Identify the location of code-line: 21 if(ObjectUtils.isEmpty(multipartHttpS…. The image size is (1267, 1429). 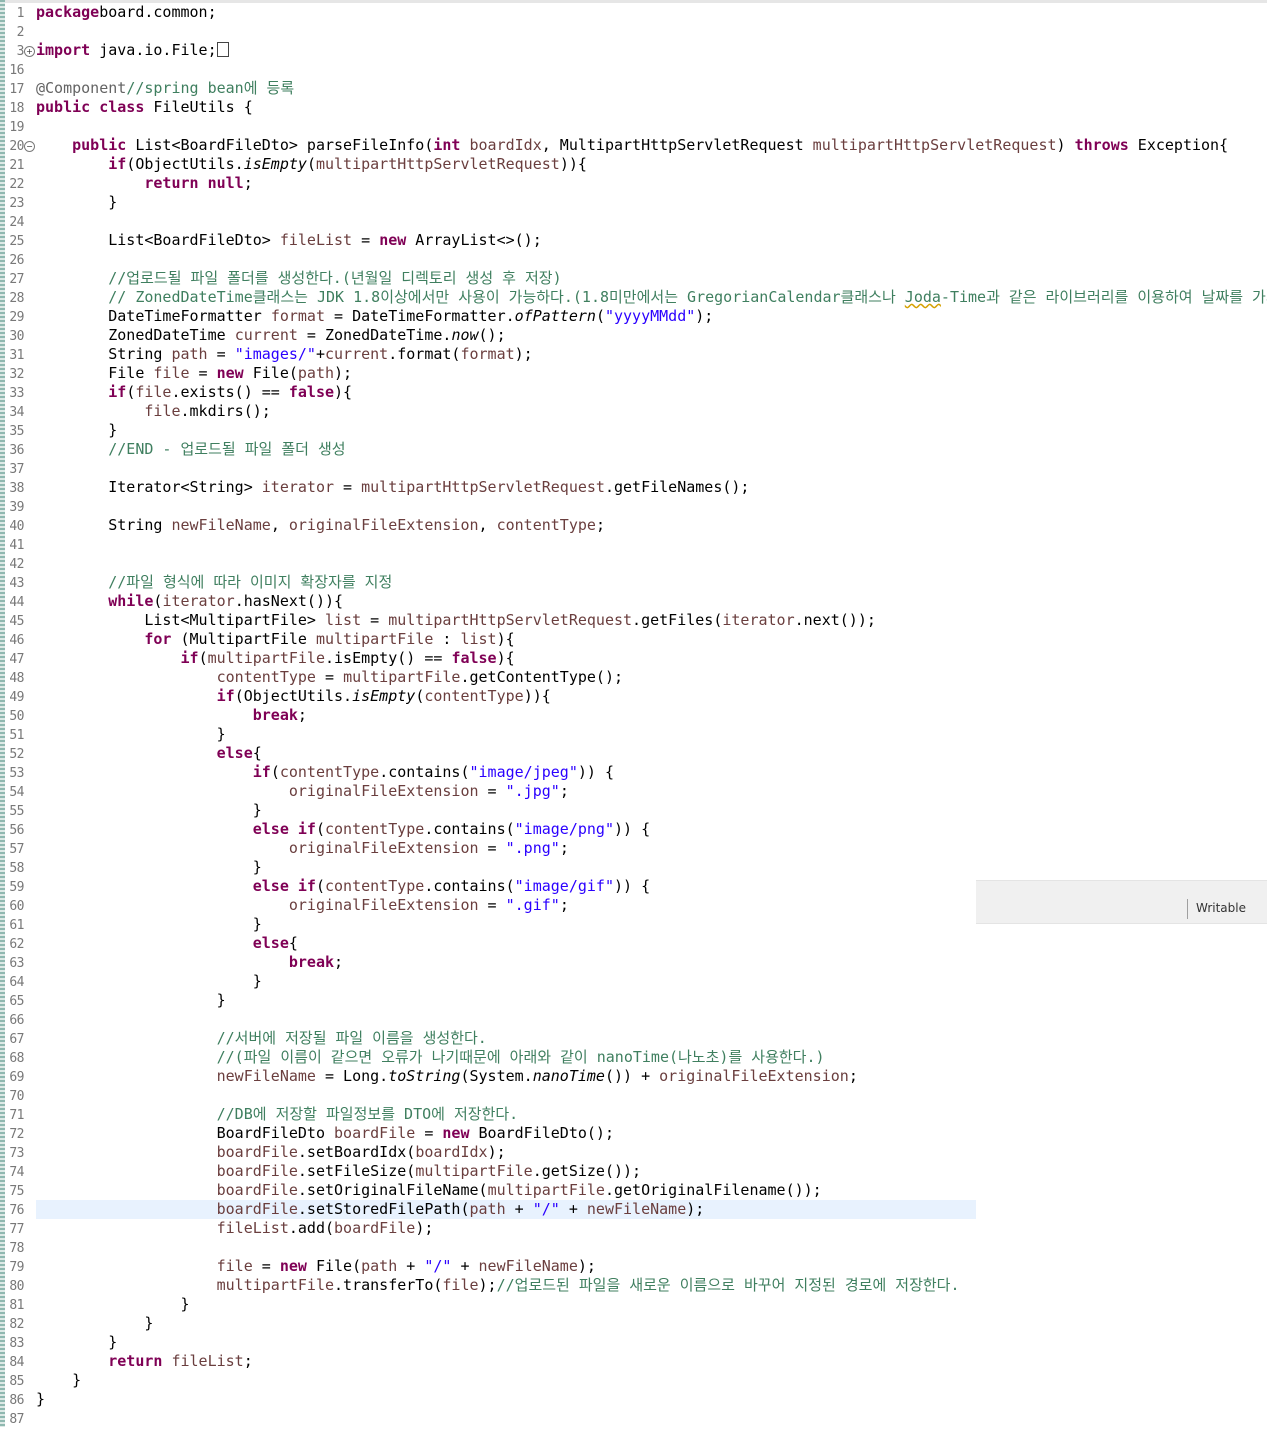
(633, 164).